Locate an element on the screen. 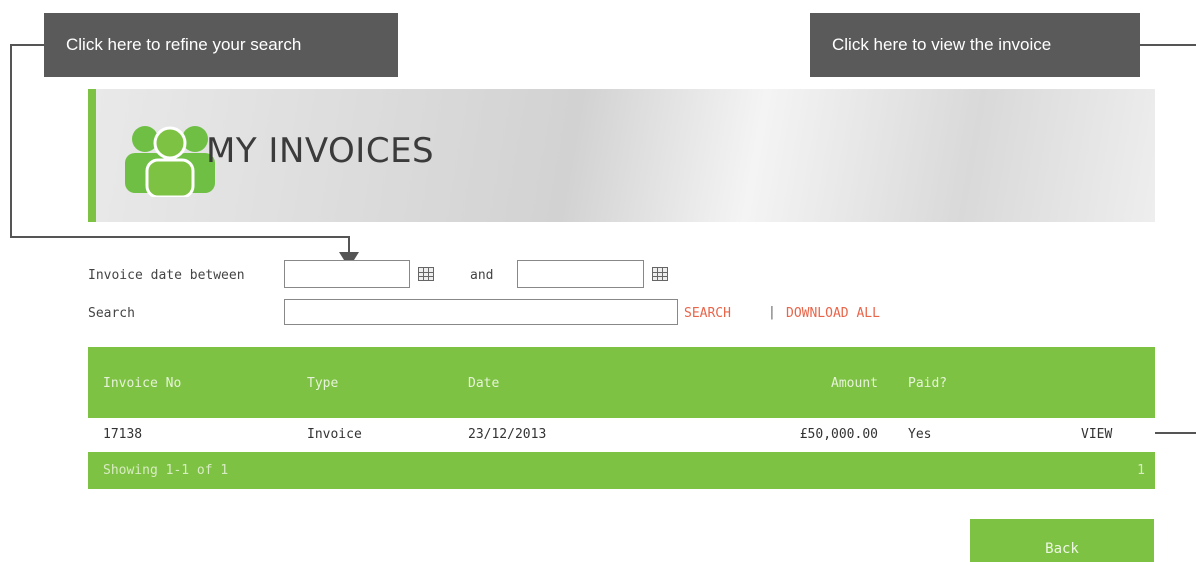 The width and height of the screenshot is (1196, 562). callout-view-invoice: Click here to view the invoice is located at coordinates (975, 45).